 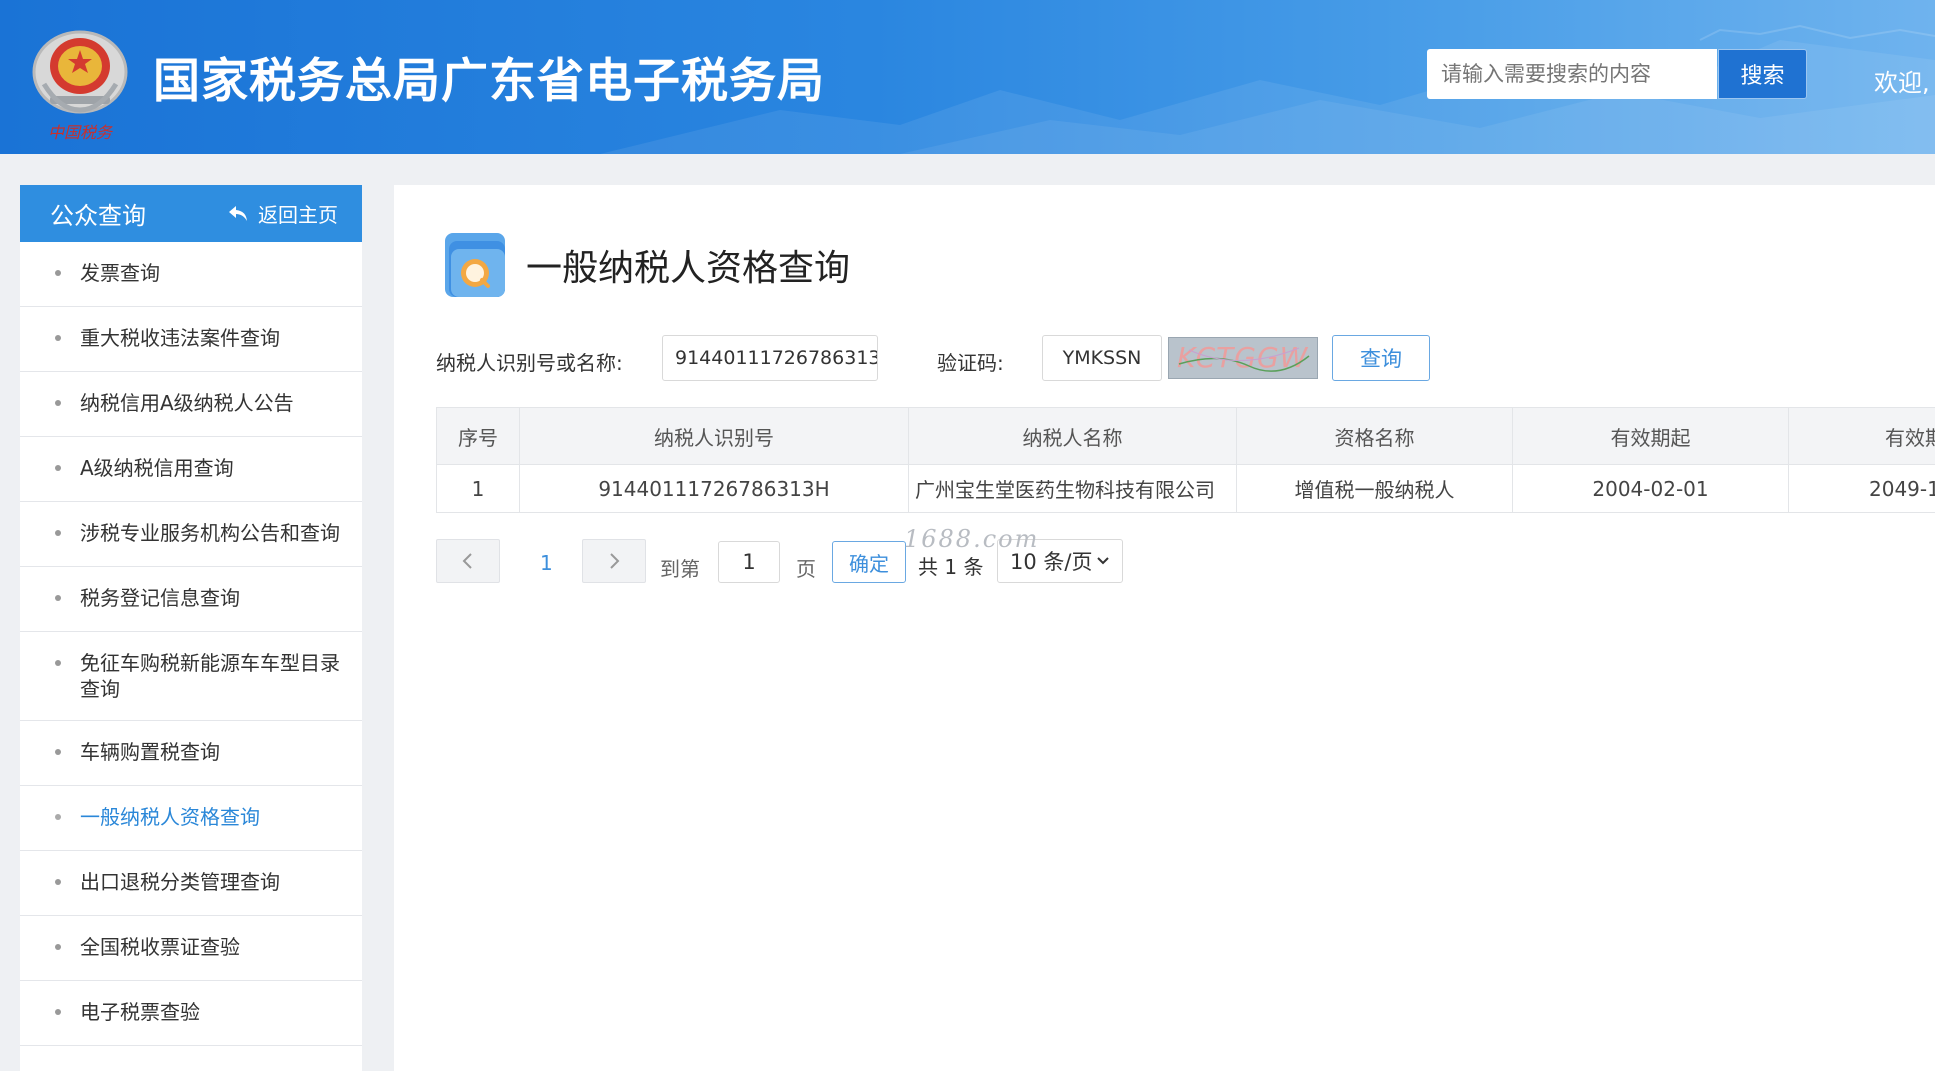 I want to click on chevron-right-icon, so click(x=615, y=561).